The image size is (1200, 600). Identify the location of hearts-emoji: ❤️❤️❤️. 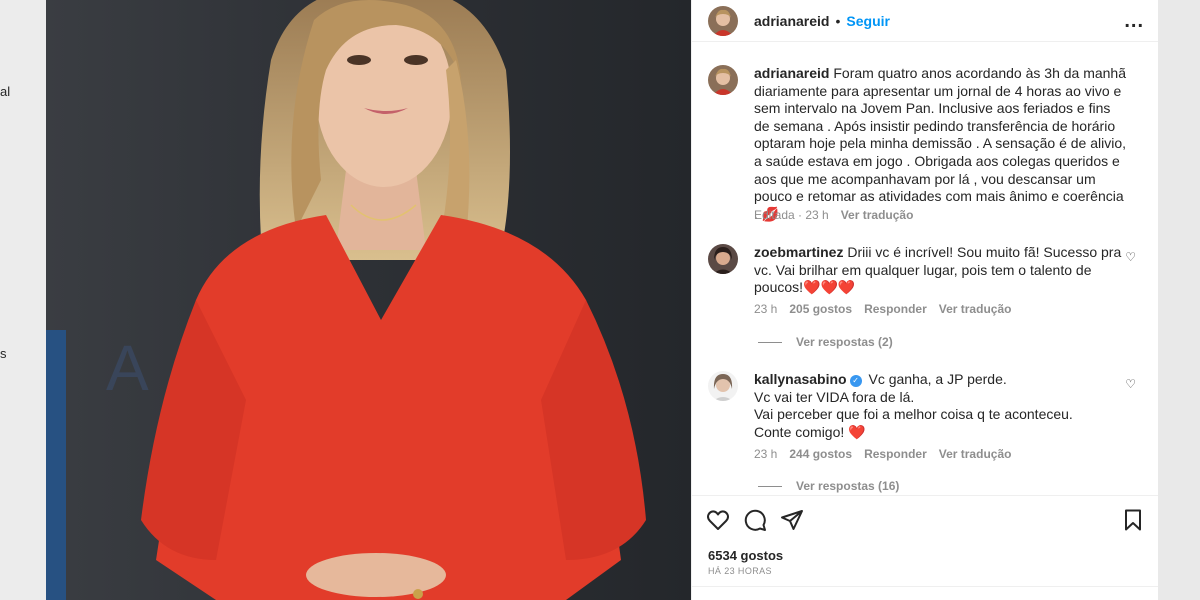
(829, 287).